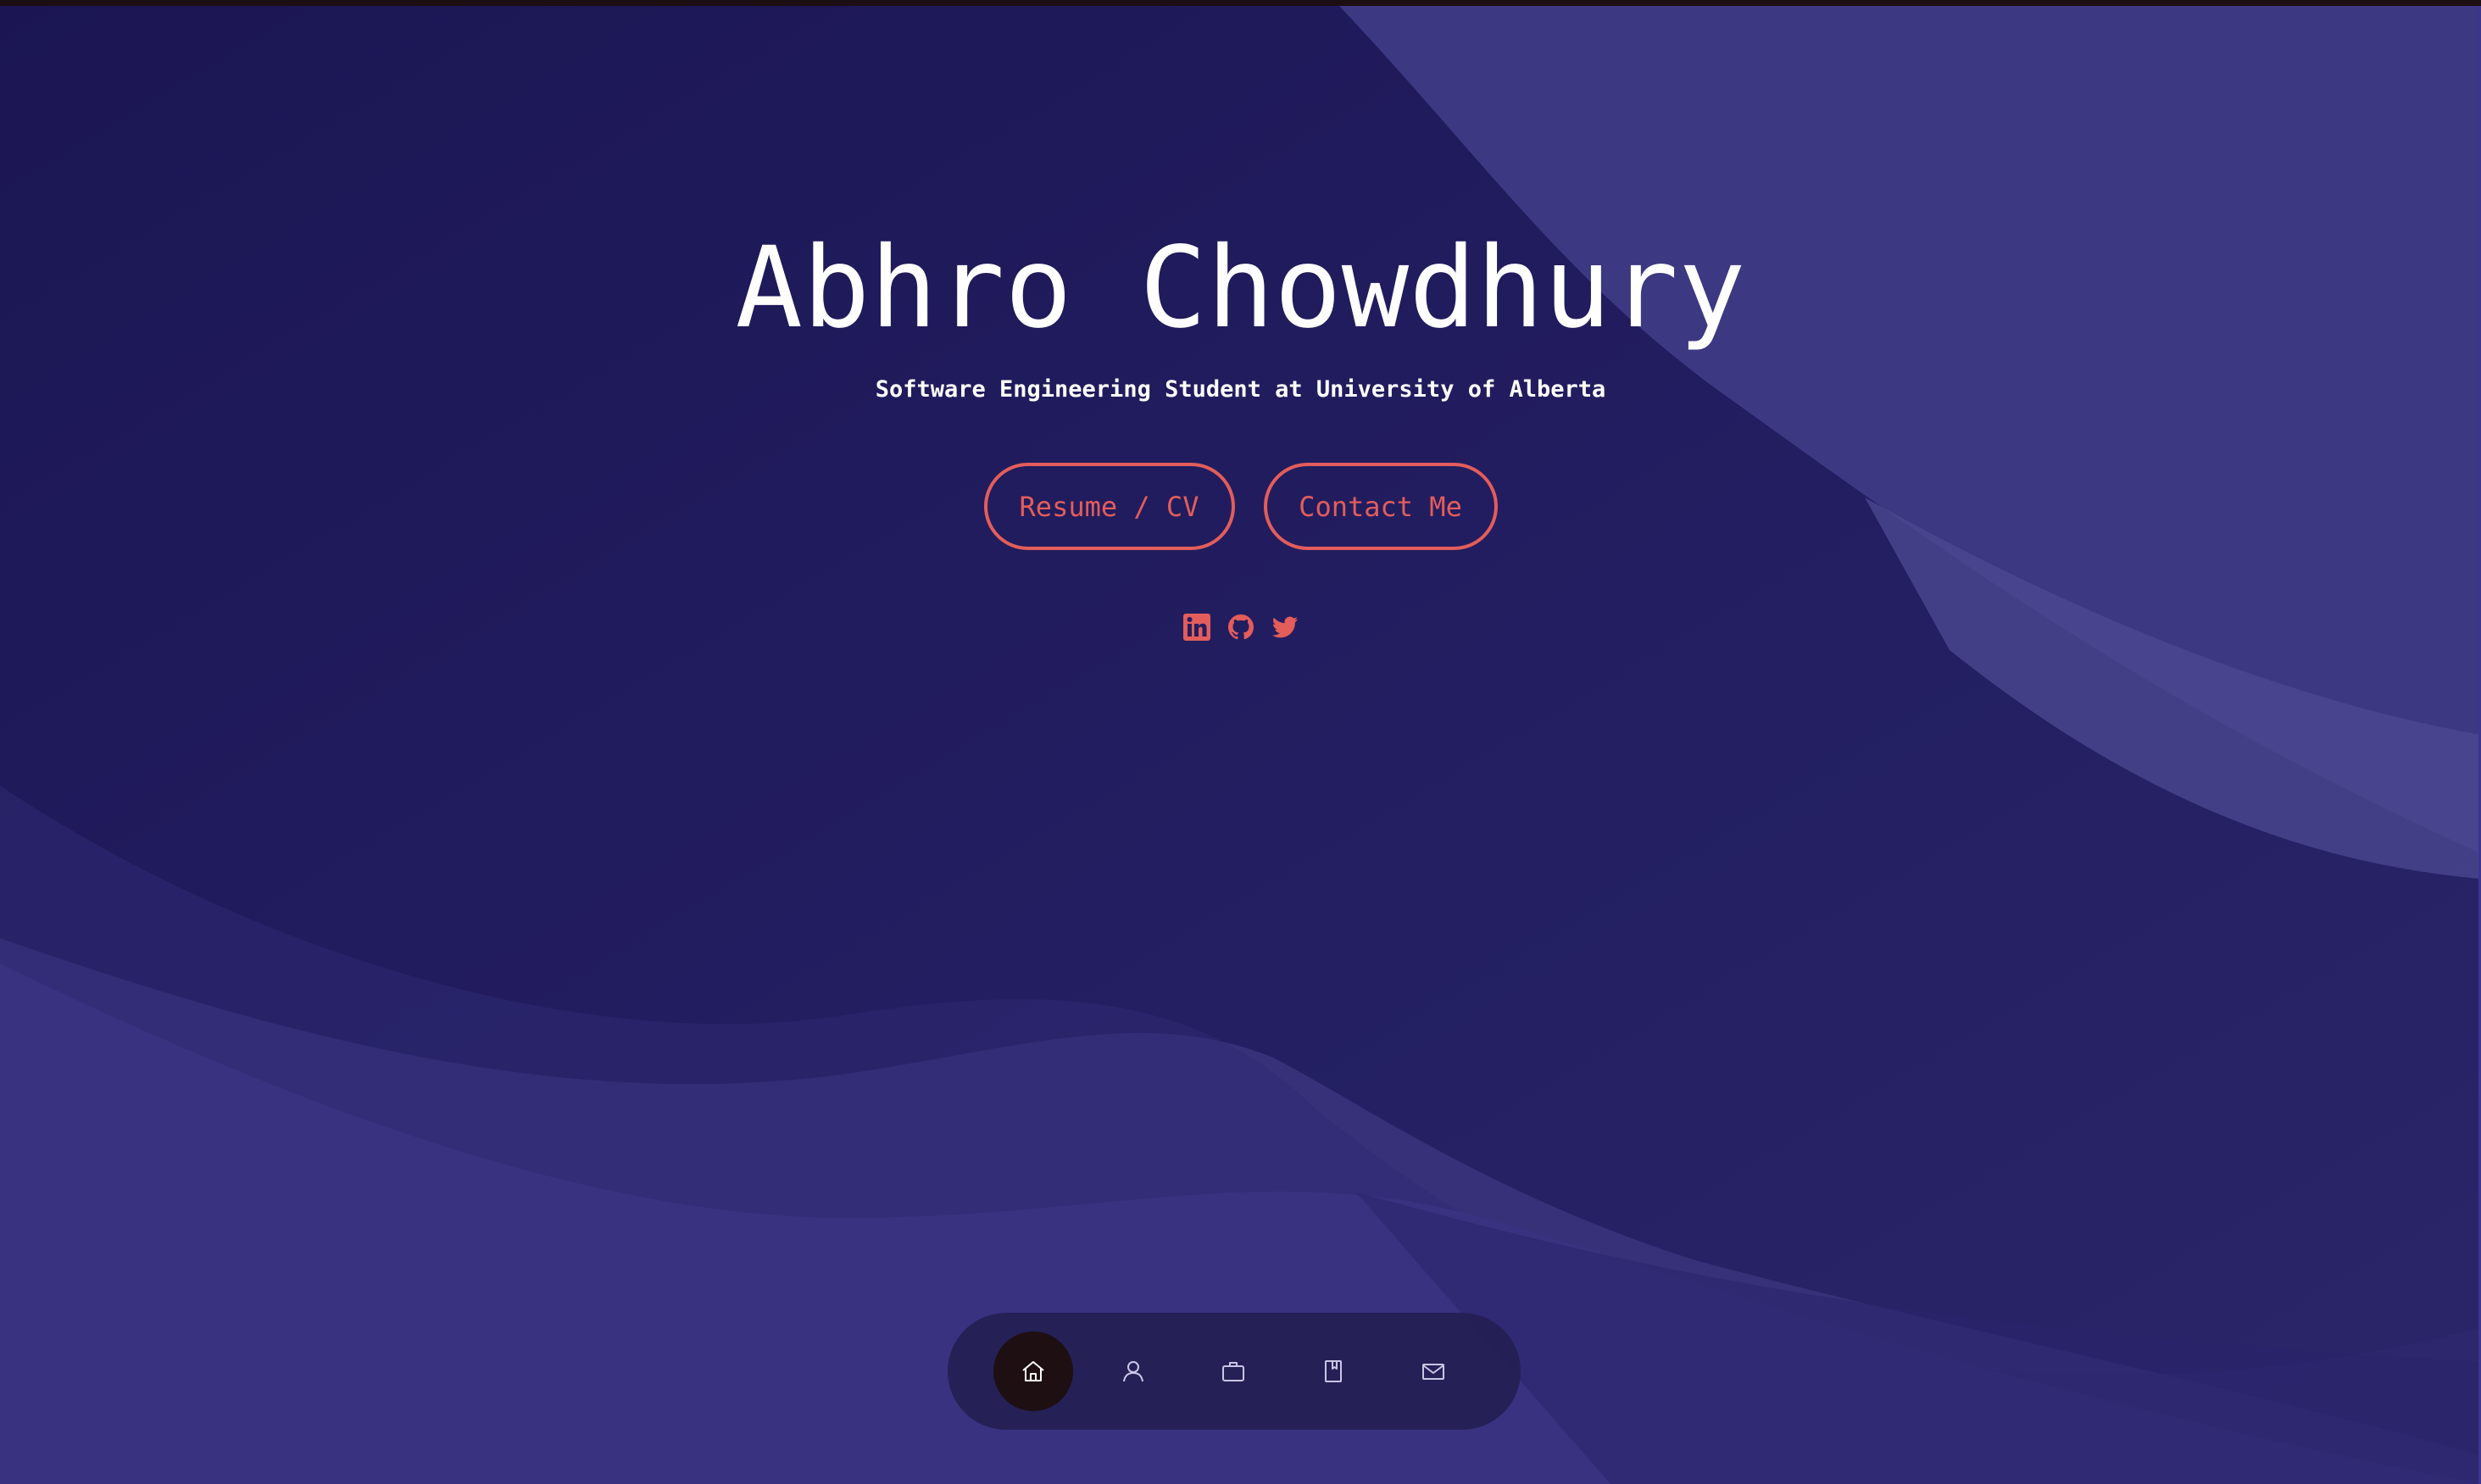 This screenshot has width=2481, height=1484. I want to click on nav-contact, so click(1433, 1371).